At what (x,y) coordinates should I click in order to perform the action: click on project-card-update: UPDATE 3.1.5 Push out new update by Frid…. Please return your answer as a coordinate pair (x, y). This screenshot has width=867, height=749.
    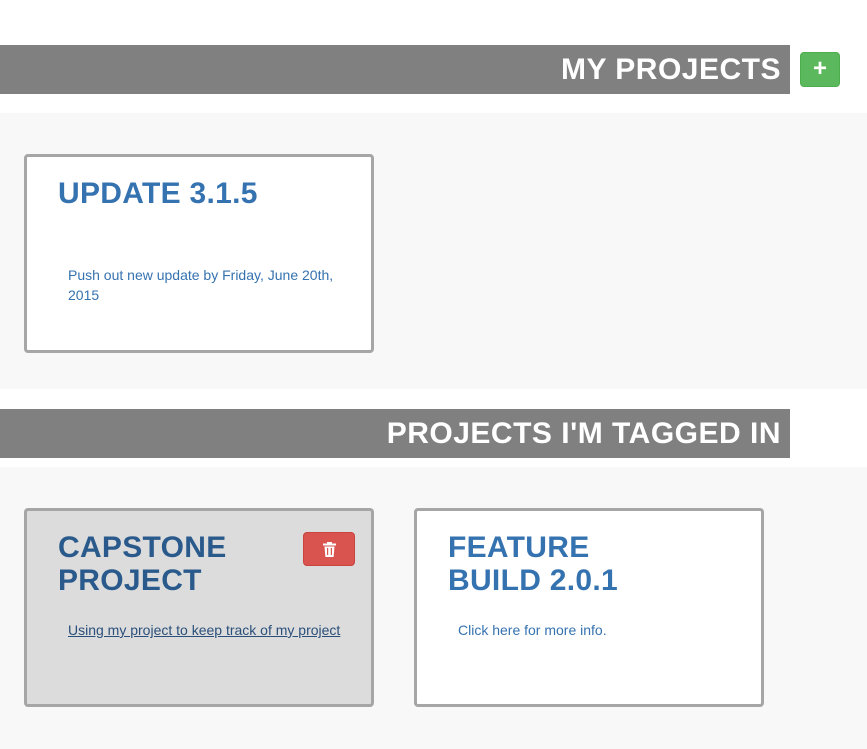
    Looking at the image, I should click on (199, 253).